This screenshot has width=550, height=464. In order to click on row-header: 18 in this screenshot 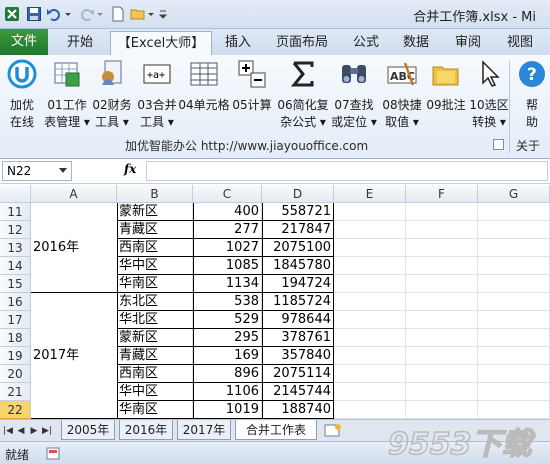, I will do `click(15, 338)`.